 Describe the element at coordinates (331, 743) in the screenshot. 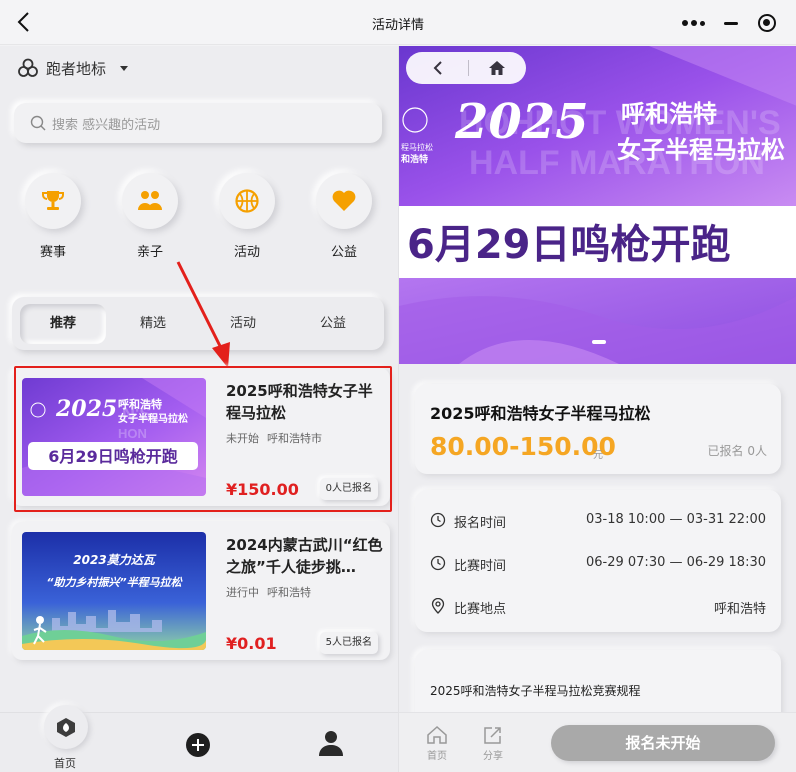

I see `user-icon` at that location.